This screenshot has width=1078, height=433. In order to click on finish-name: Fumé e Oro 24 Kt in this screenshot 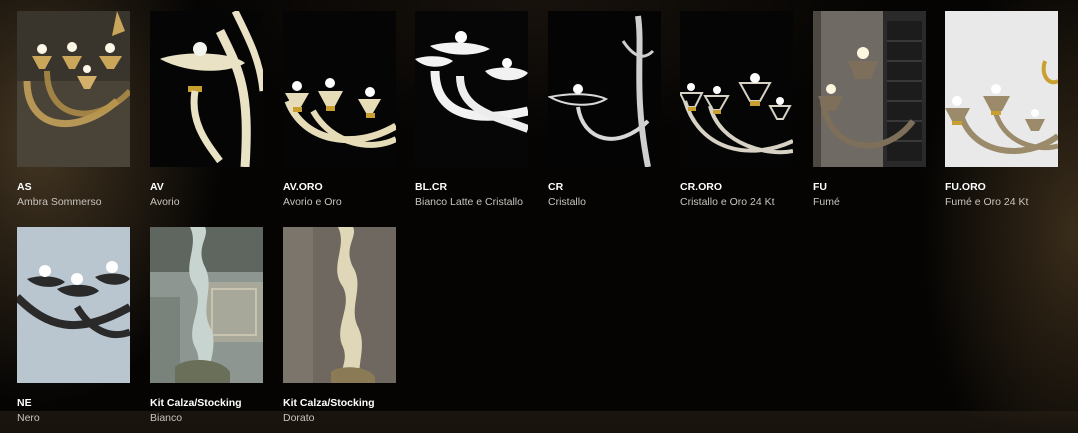, I will do `click(987, 202)`.